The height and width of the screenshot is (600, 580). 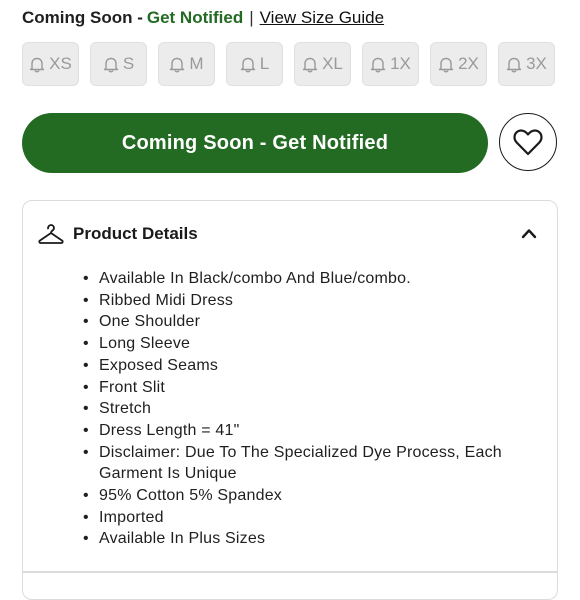 I want to click on size-option-s: S, so click(x=118, y=64).